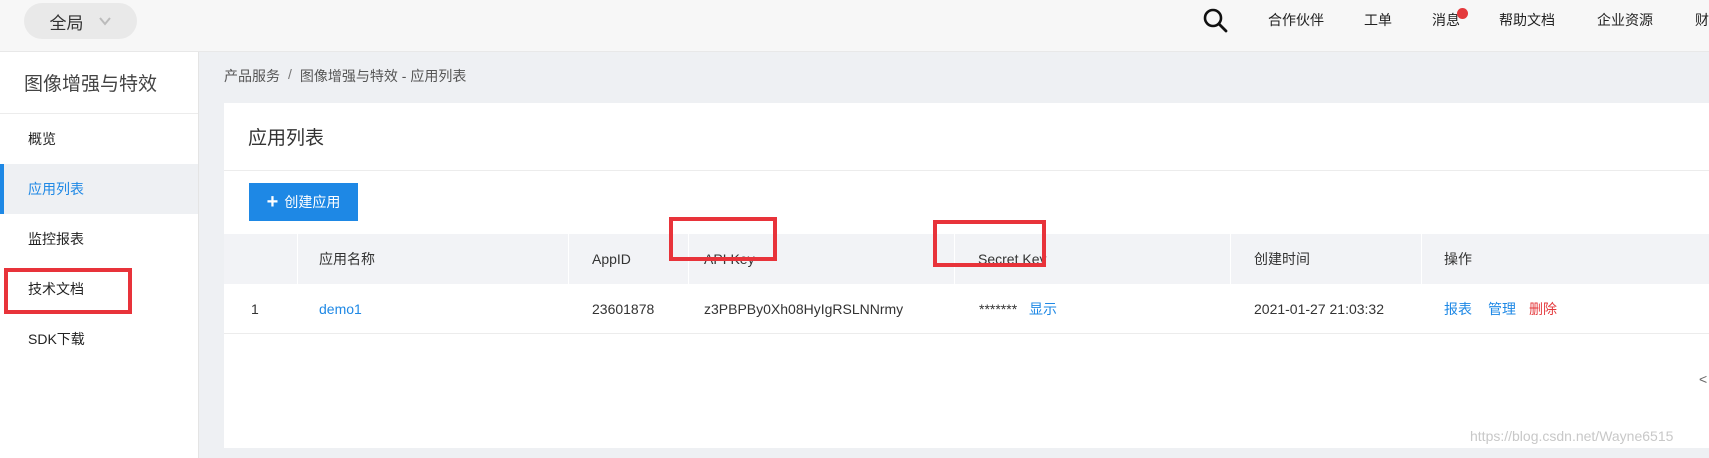 The image size is (1709, 458). Describe the element at coordinates (966, 137) in the screenshot. I see `page-title: 应用列表` at that location.